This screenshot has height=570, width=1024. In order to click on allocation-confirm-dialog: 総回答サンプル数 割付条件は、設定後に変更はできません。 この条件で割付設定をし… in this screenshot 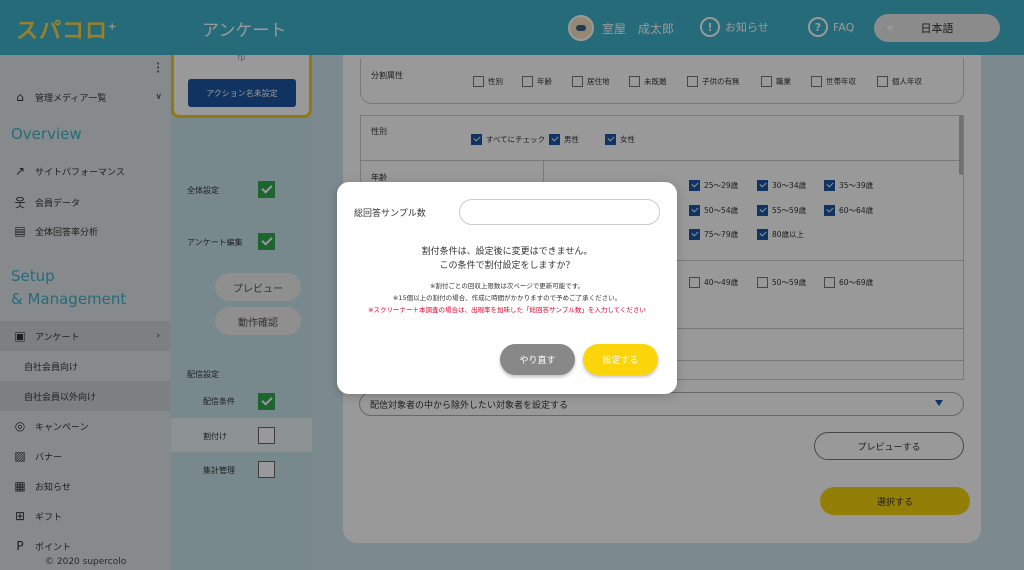, I will do `click(507, 288)`.